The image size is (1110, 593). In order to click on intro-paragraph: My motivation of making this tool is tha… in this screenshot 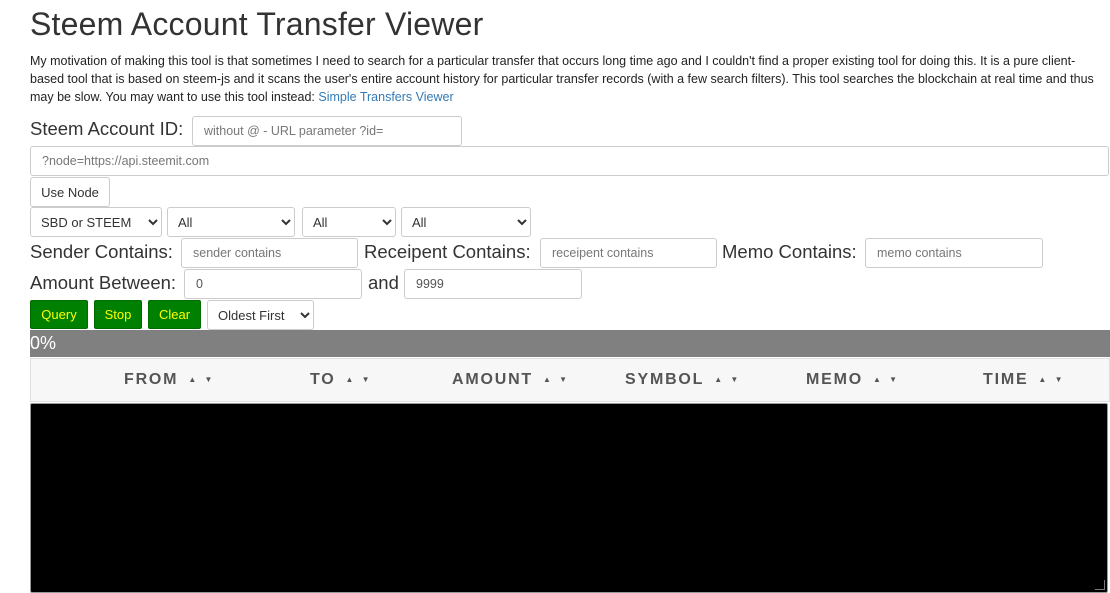, I will do `click(567, 79)`.